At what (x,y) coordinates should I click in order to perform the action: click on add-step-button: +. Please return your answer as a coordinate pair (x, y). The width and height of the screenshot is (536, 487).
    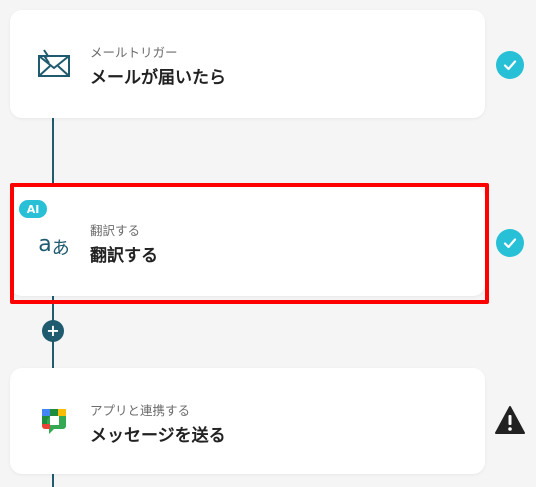
    Looking at the image, I should click on (53, 331).